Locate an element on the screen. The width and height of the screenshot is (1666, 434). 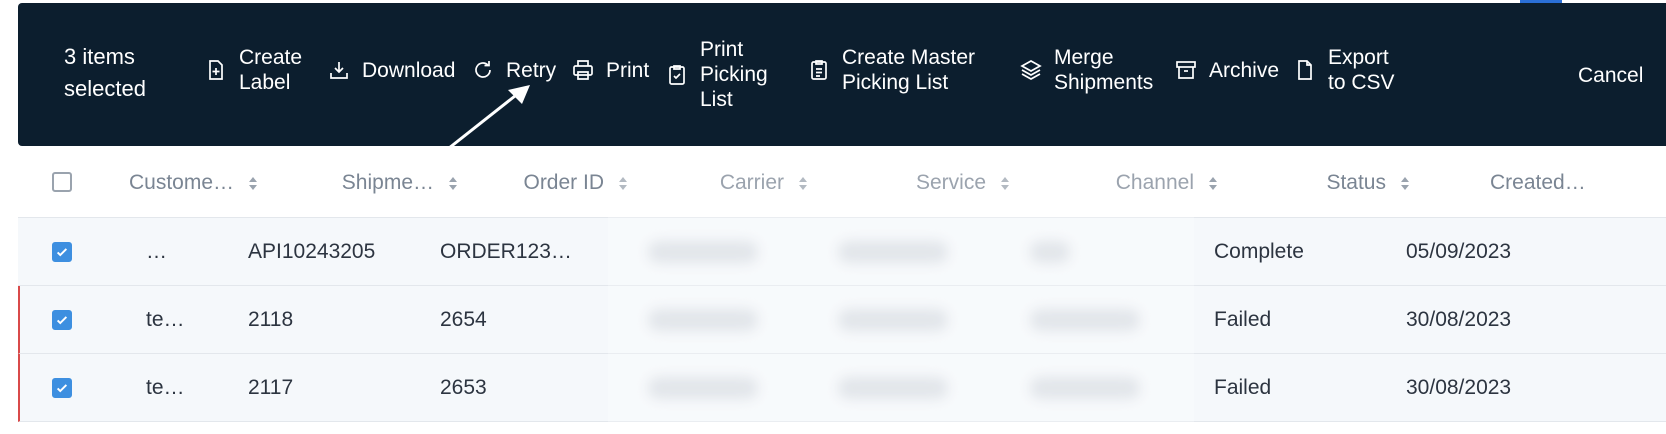
create-master-picking-list-label: Create Master Picking List is located at coordinates (909, 70).